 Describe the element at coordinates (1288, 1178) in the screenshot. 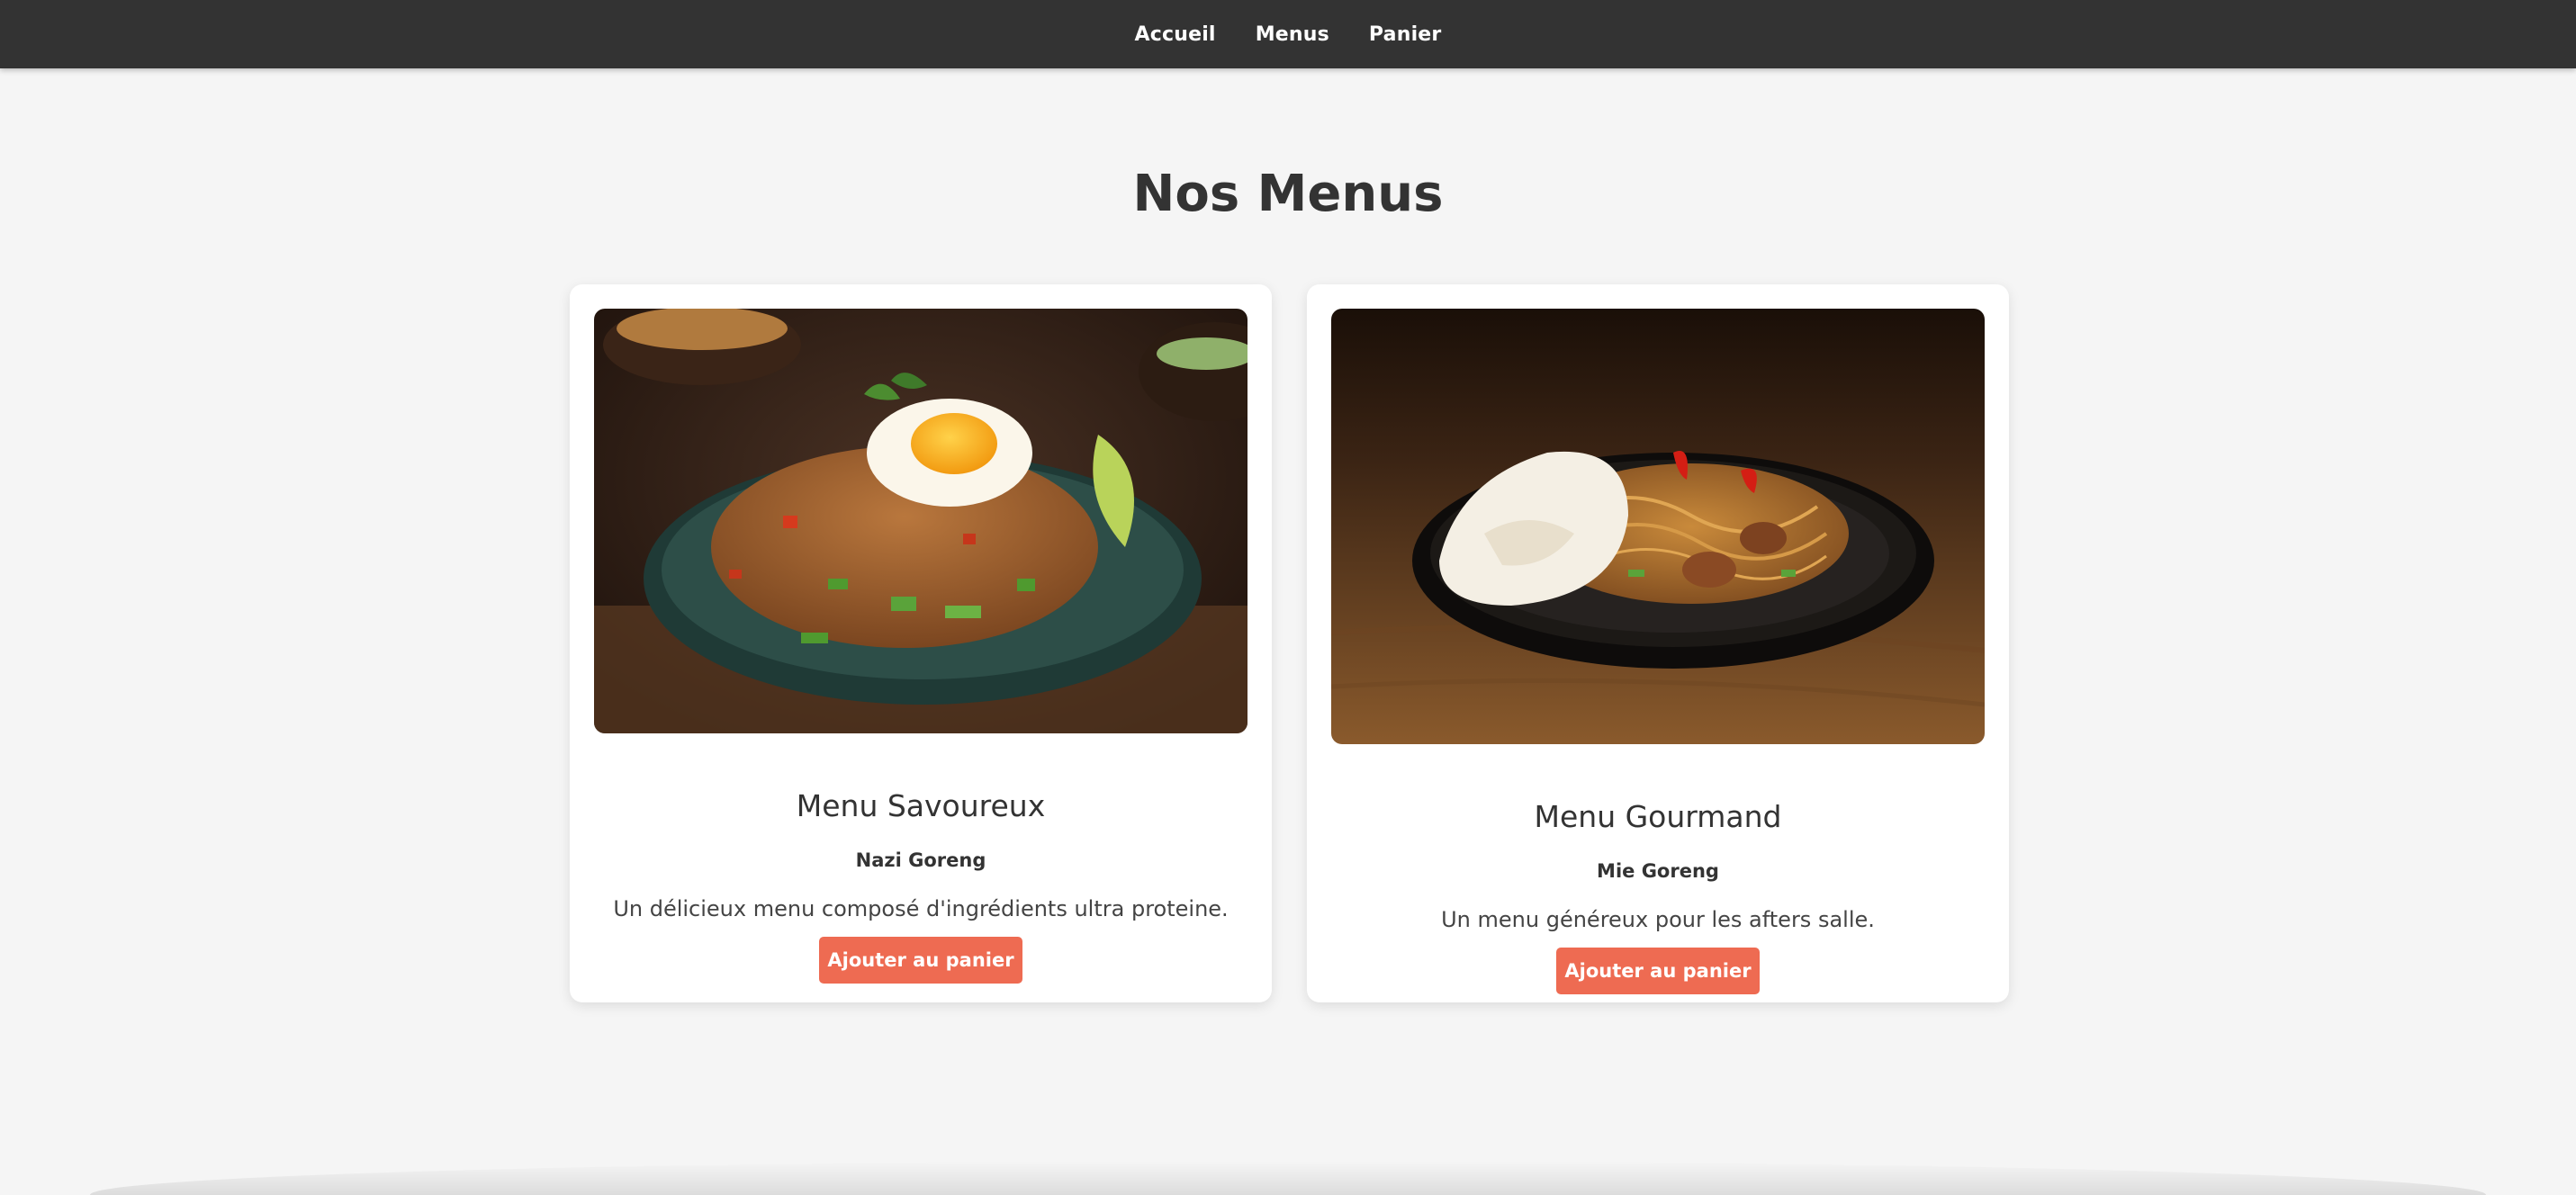

I see `bottom-shadow` at that location.